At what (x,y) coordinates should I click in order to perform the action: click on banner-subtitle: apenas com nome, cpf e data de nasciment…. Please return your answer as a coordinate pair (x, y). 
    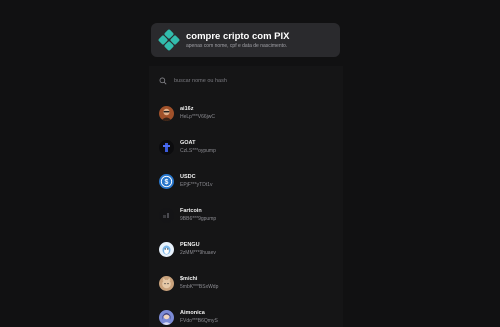
    Looking at the image, I should click on (237, 45).